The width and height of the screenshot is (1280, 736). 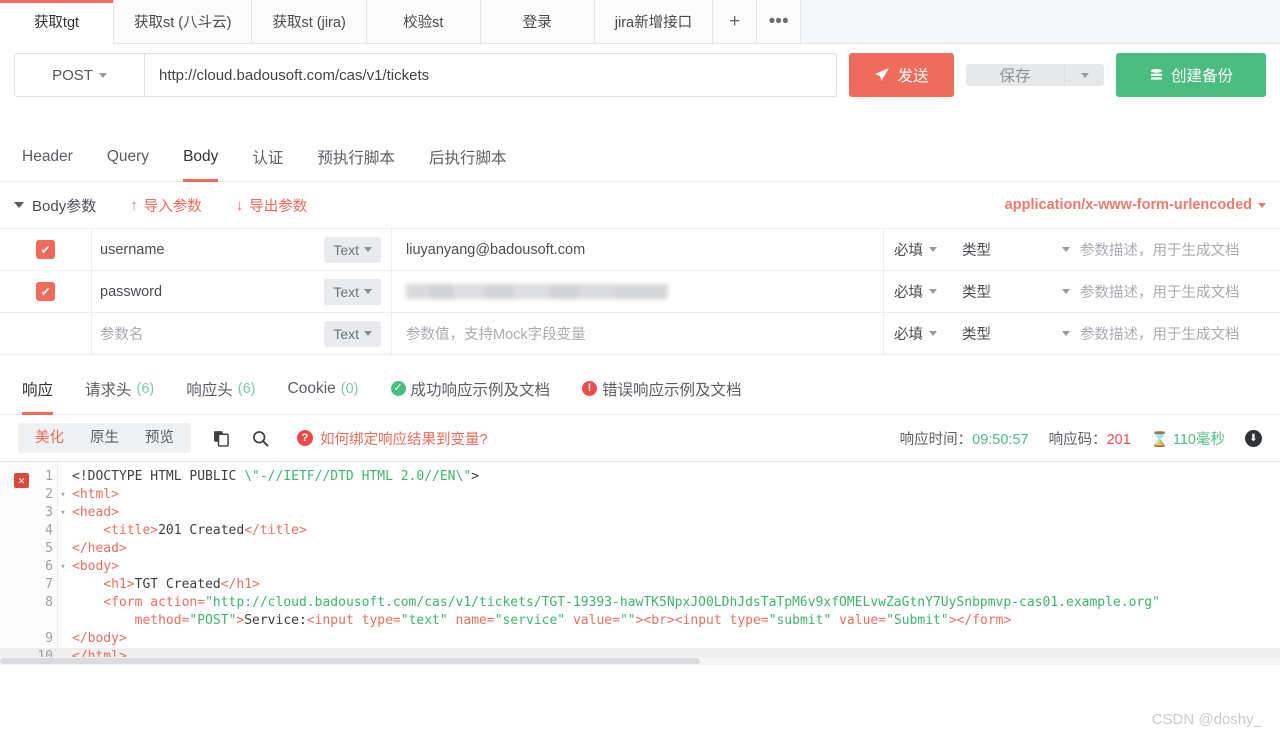 I want to click on send-button: 发送, so click(x=901, y=75).